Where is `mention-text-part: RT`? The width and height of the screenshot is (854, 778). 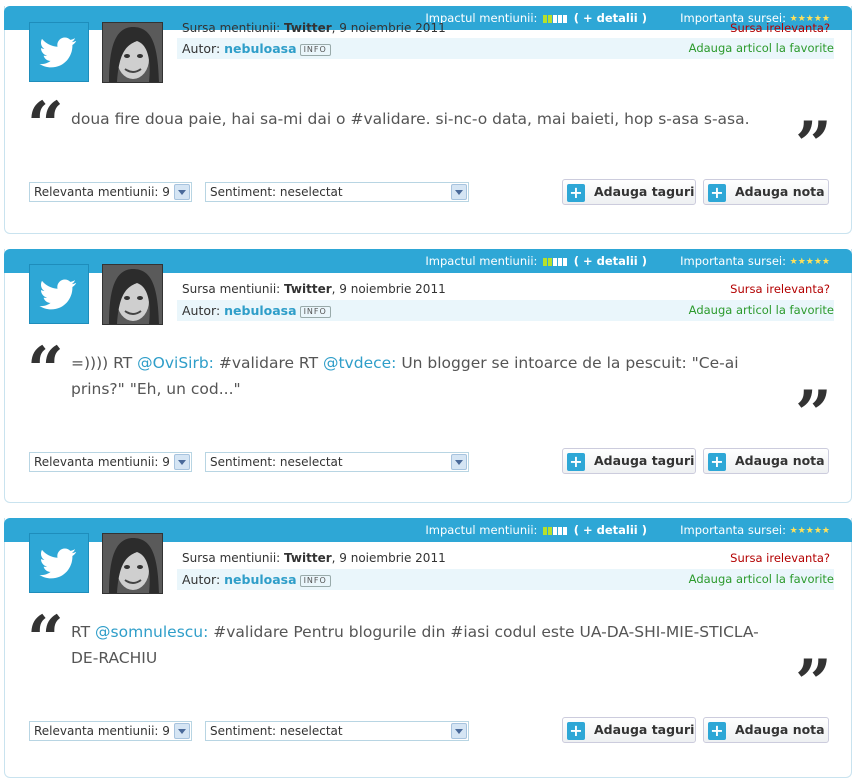 mention-text-part: RT is located at coordinates (83, 632).